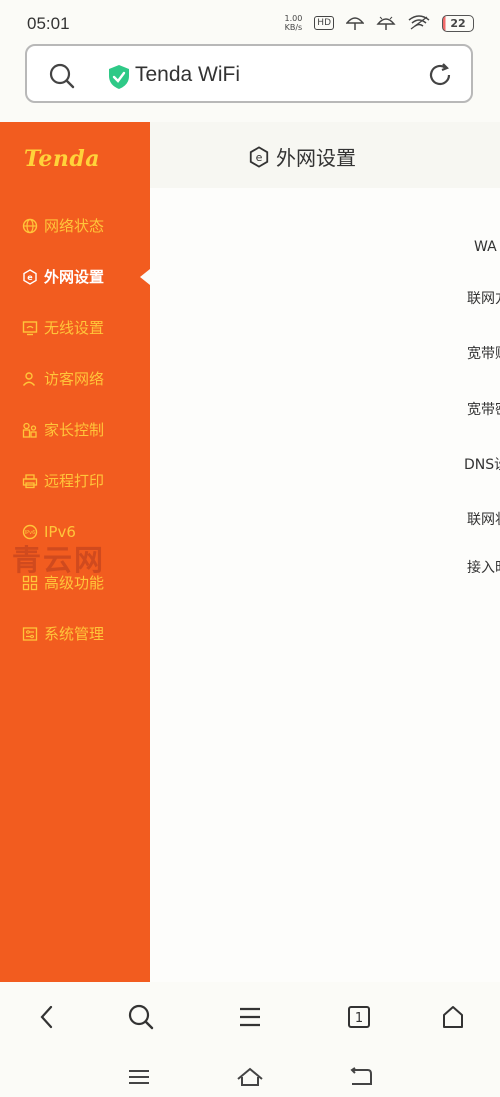 Image resolution: width=500 pixels, height=1097 pixels. Describe the element at coordinates (361, 1077) in the screenshot. I see `back-nav-icon` at that location.